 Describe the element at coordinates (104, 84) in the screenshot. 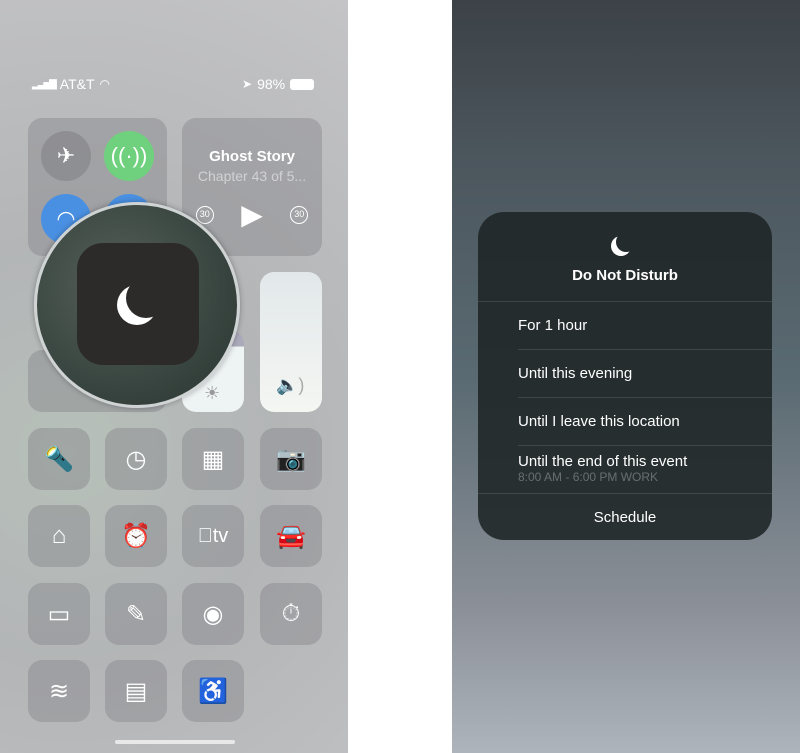

I see `wifi-icon: ◠` at that location.